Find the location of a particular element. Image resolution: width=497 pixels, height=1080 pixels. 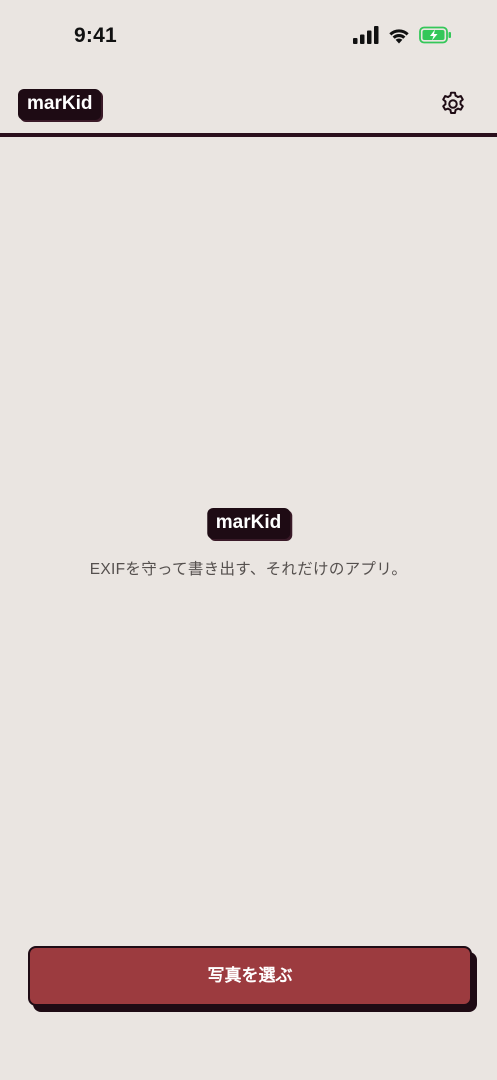

app-header: marKid is located at coordinates (248, 103).